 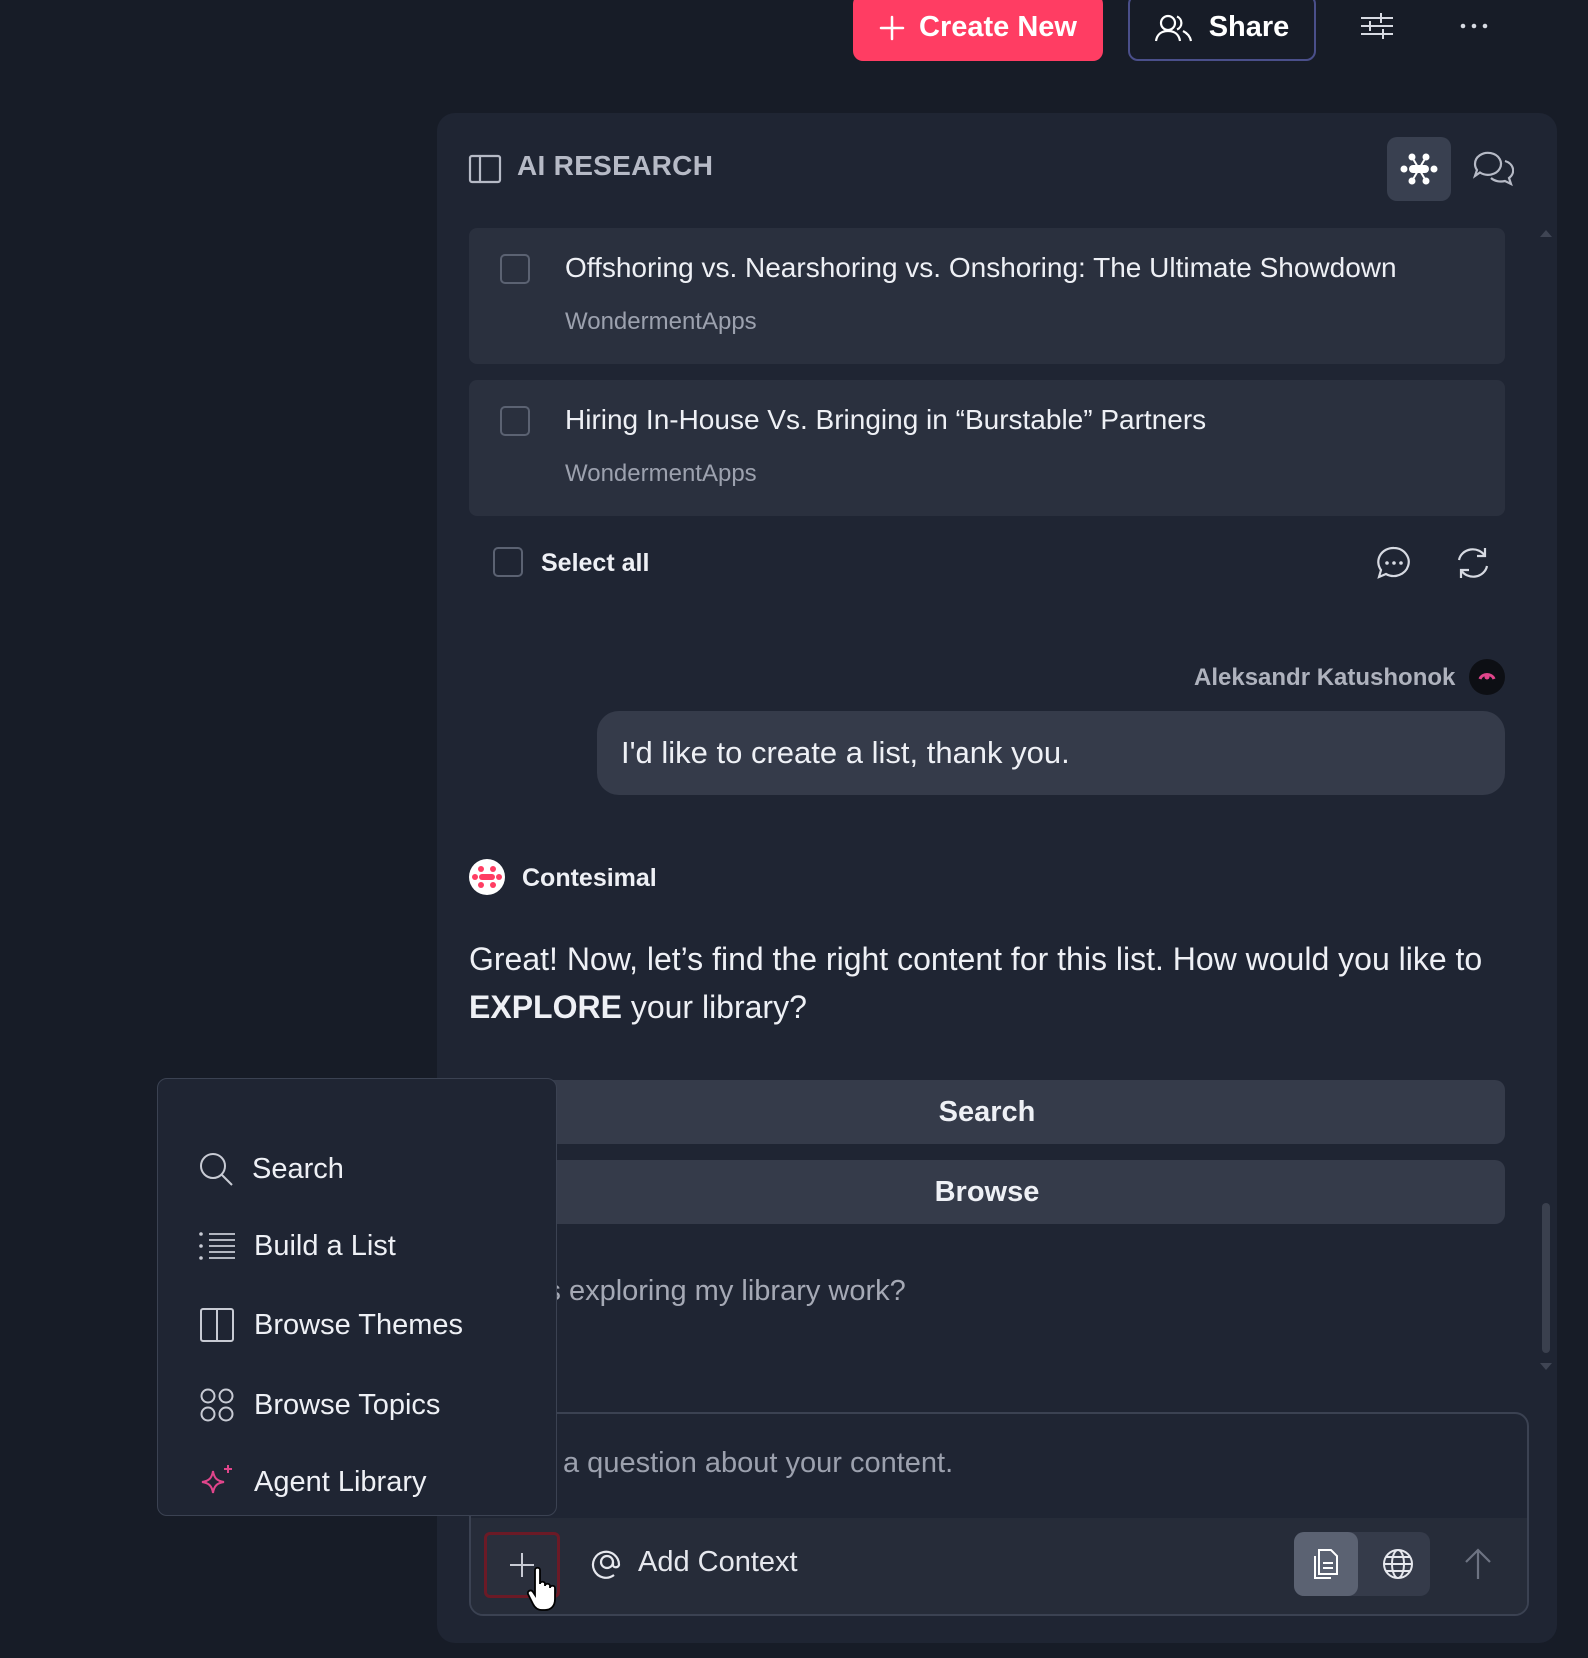 I want to click on plus-icon, so click(x=892, y=28).